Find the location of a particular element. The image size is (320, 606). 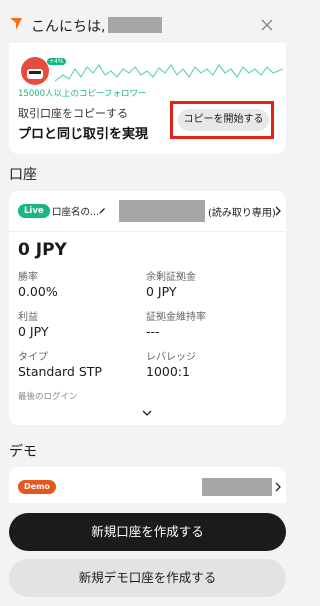

readonly-label: (読み取り専用) is located at coordinates (242, 213).